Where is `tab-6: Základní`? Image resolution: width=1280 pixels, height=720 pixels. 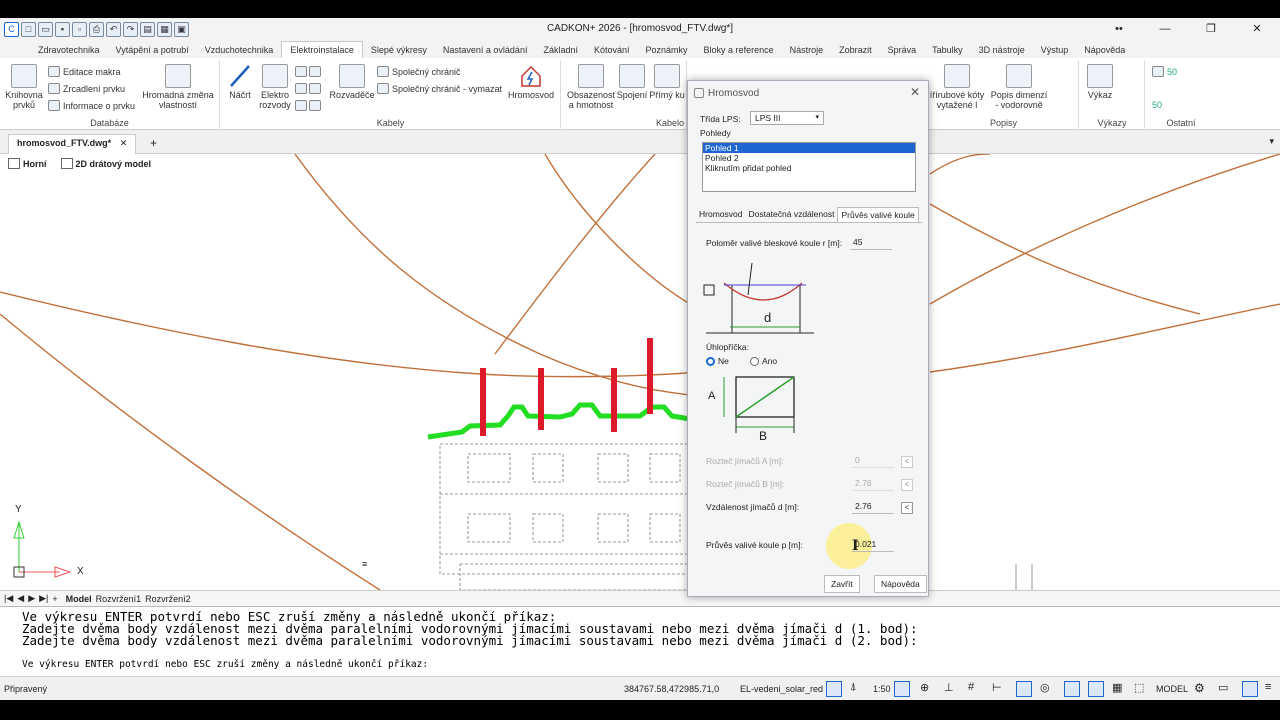
tab-6: Základní is located at coordinates (560, 50).